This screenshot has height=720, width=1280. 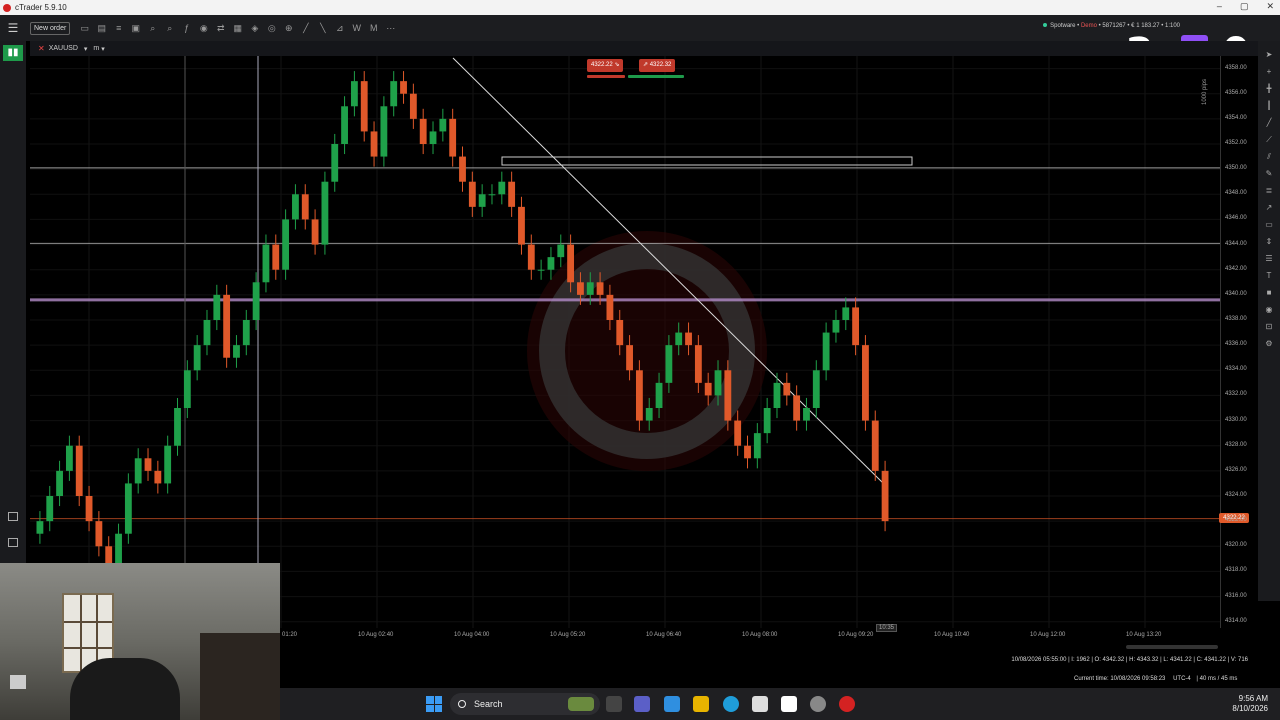 I want to click on timeframe-dropdown-icon: ▾, so click(x=103, y=49).